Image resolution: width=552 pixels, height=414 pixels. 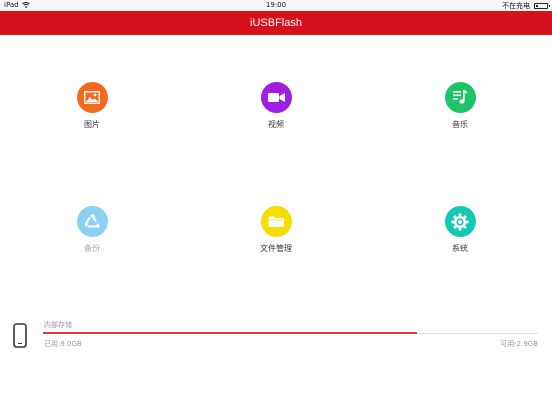 I want to click on tile-backup: 备份, so click(x=92, y=230).